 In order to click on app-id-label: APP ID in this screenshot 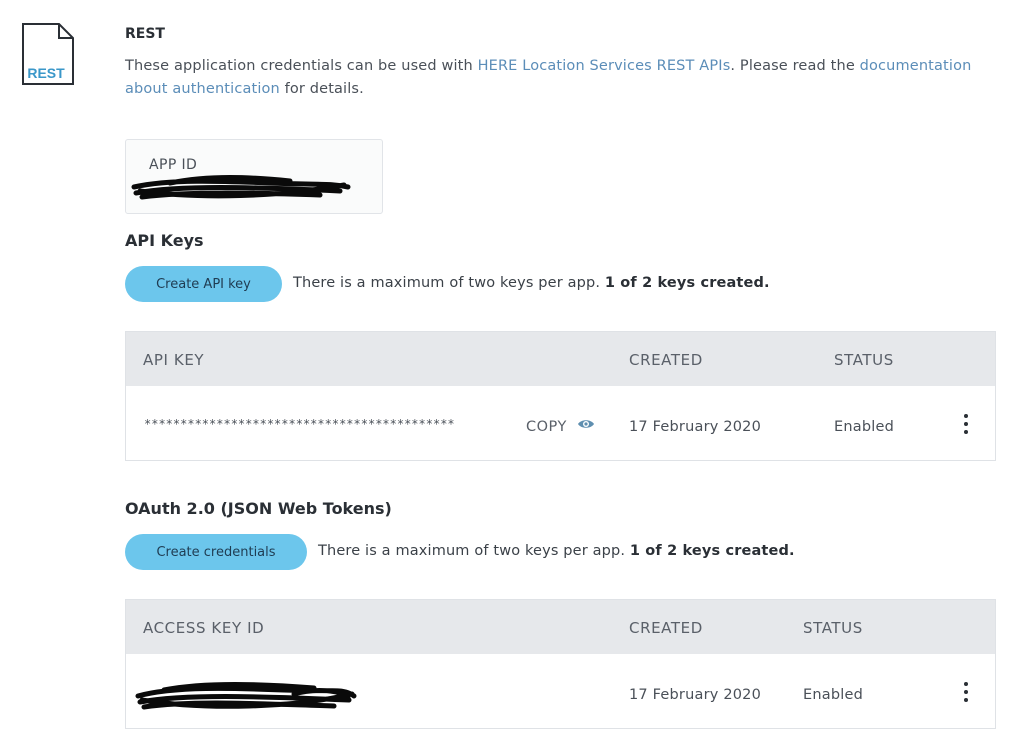, I will do `click(173, 165)`.